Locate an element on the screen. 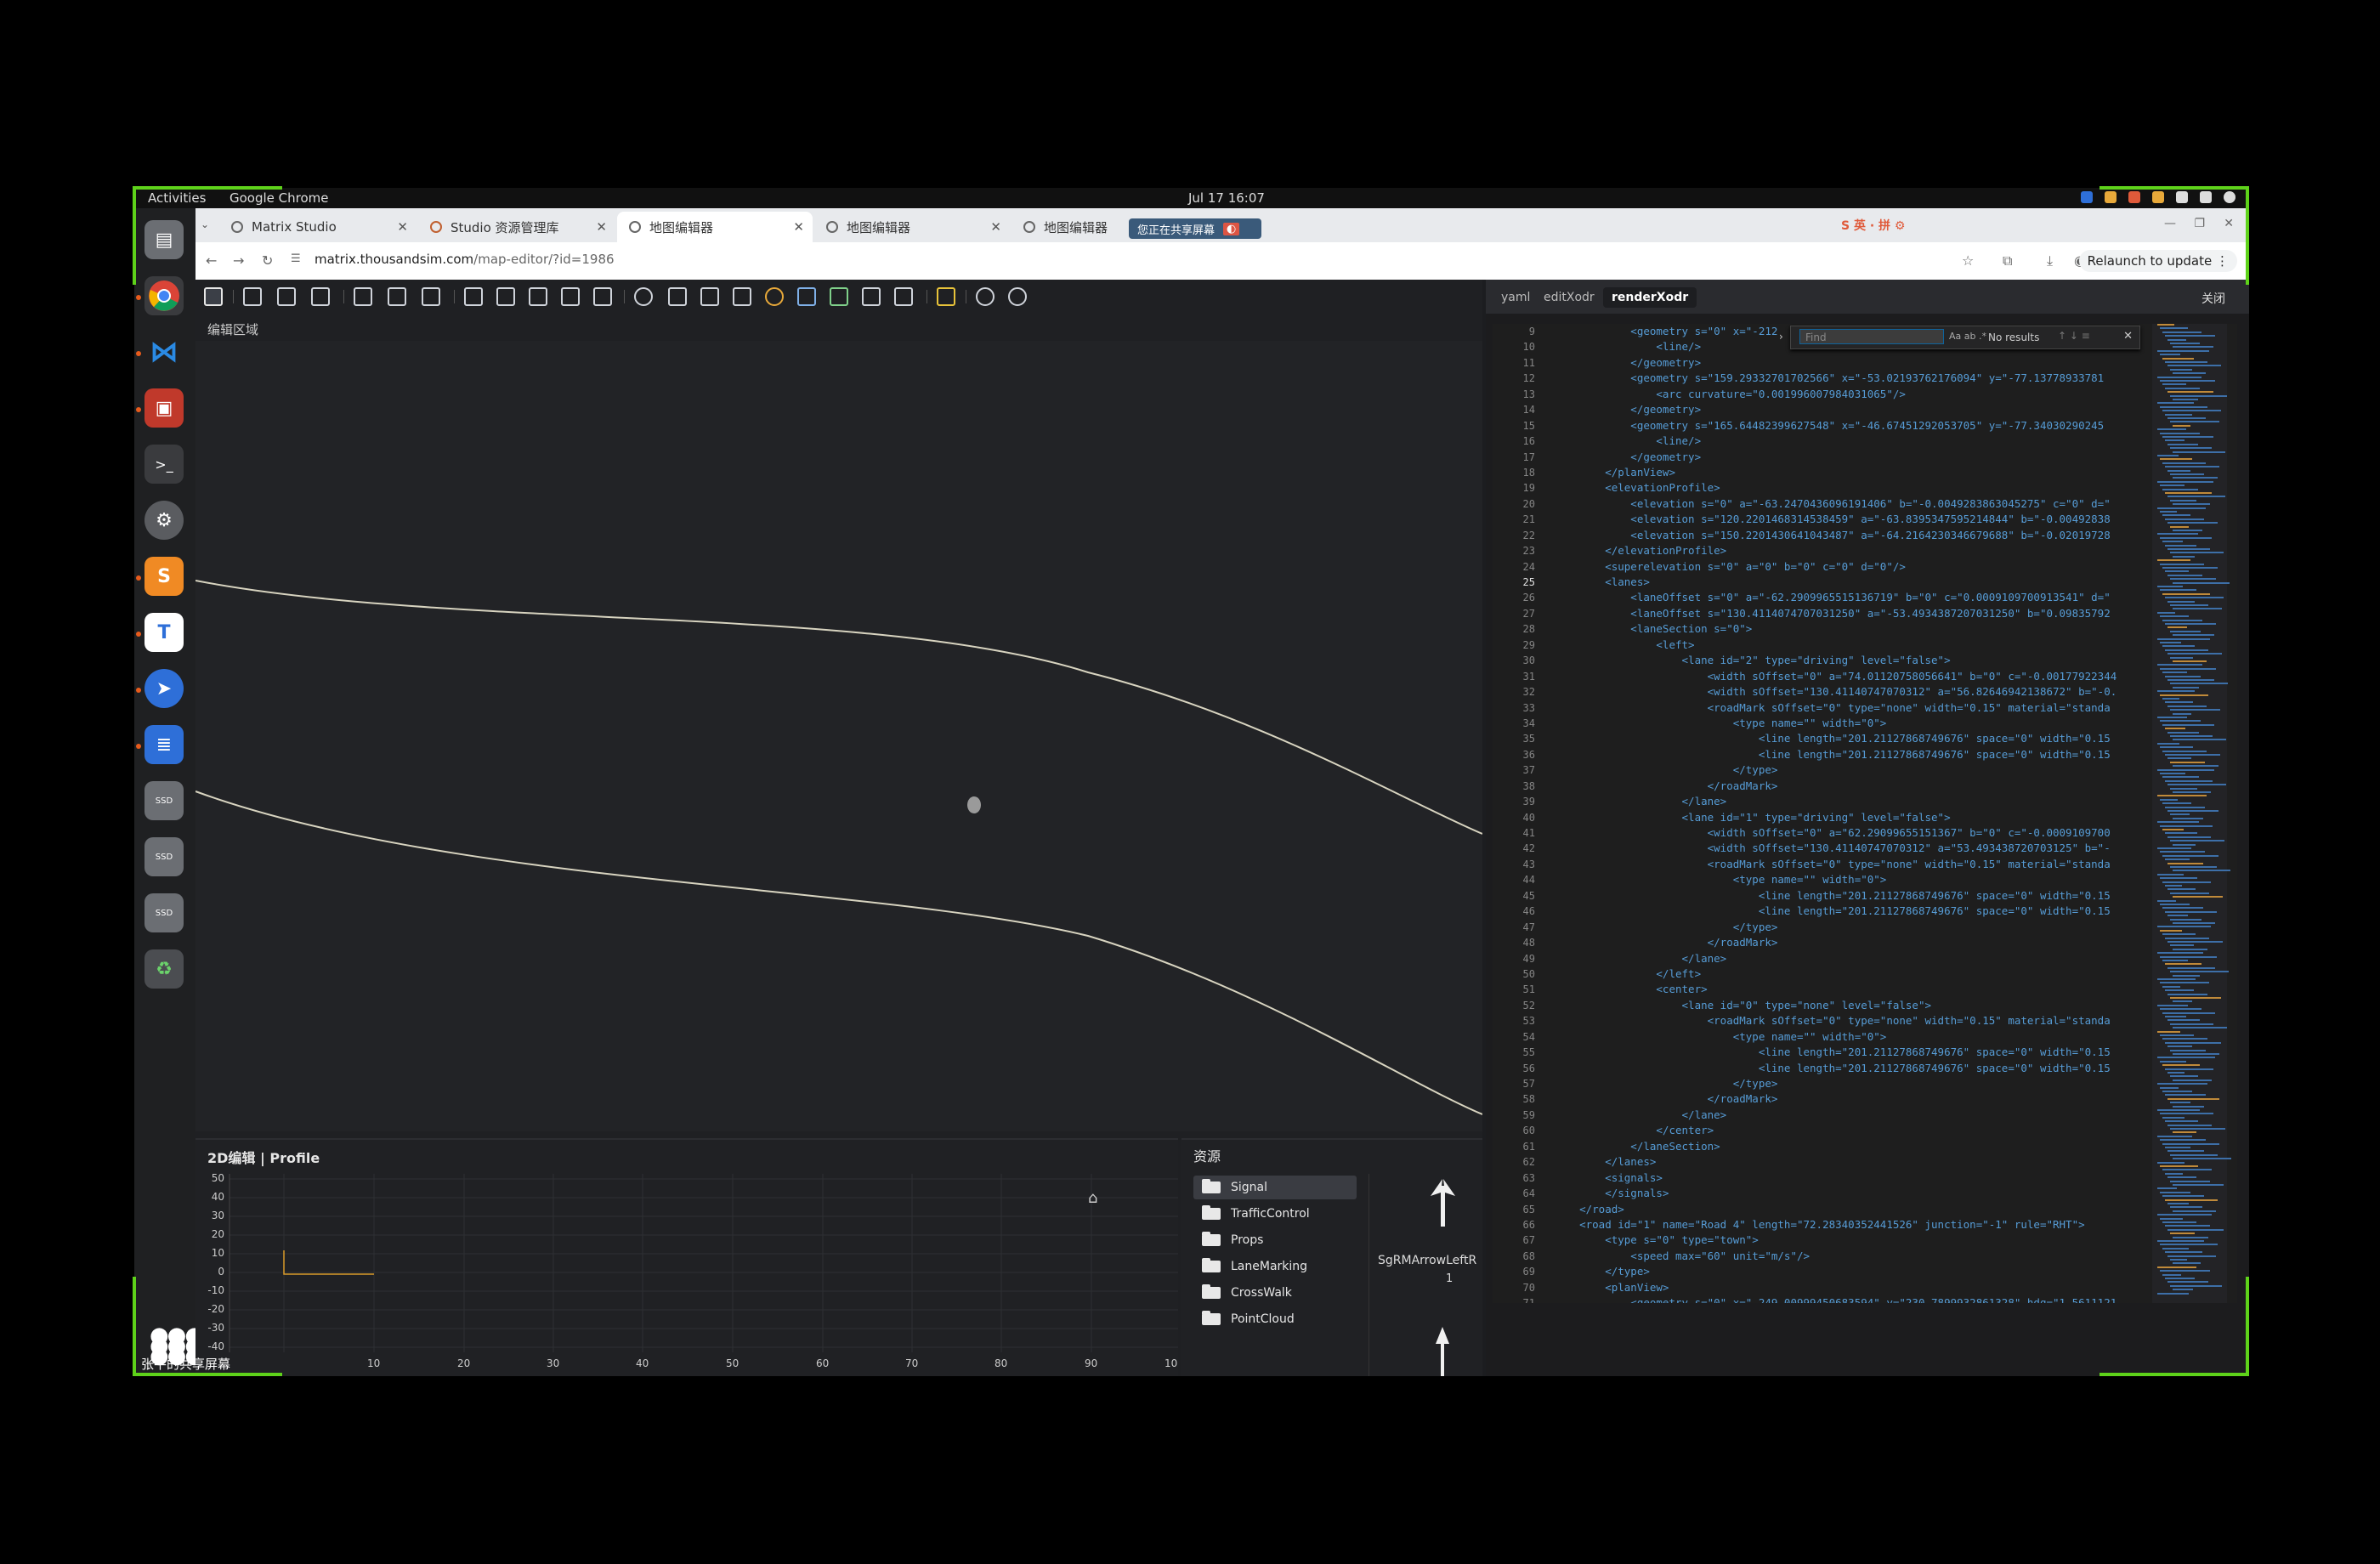 The height and width of the screenshot is (1564, 2380). system-tray is located at coordinates (2158, 197).